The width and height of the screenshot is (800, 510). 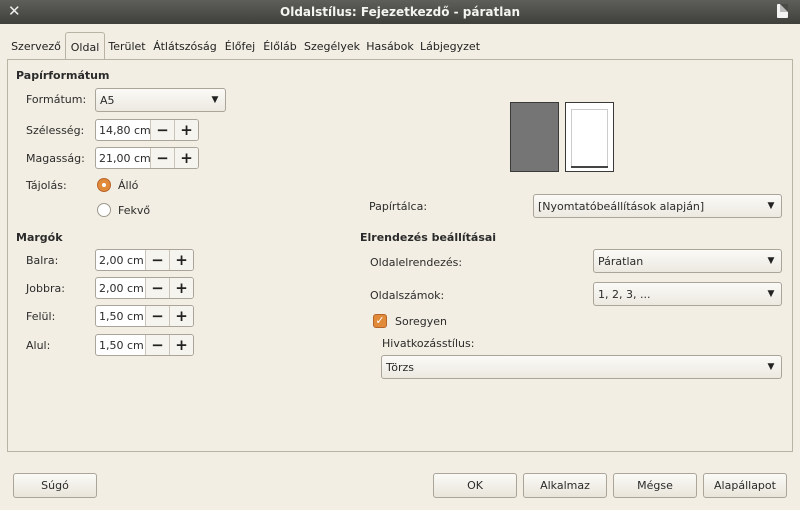 I want to click on register-true-checkbox: ✓, so click(x=380, y=321).